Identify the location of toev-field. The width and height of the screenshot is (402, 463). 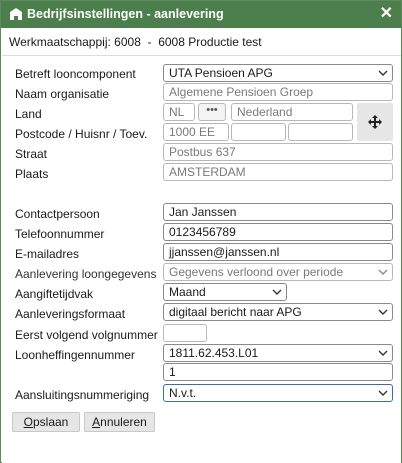
(320, 132).